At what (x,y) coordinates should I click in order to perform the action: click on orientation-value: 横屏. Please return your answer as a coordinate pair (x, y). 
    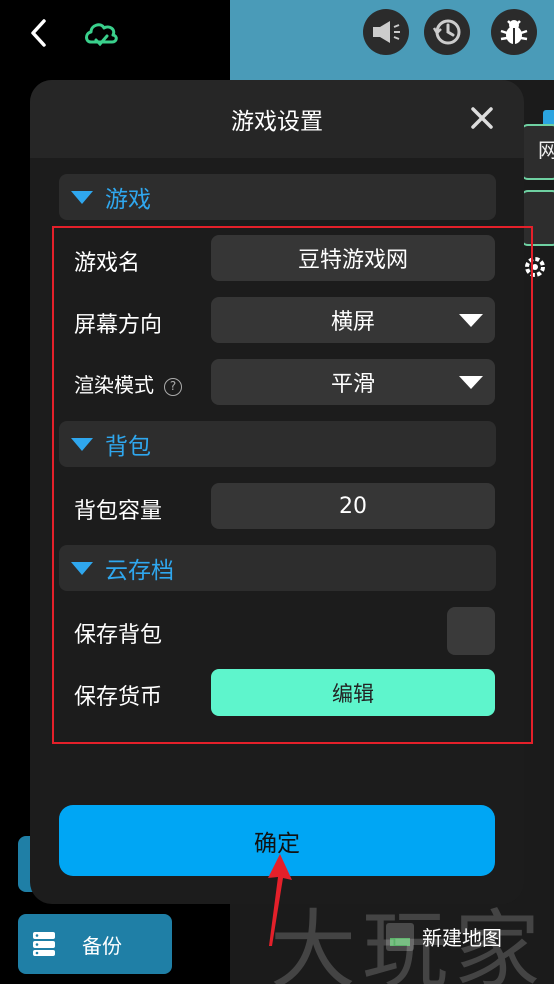
    Looking at the image, I should click on (352, 322).